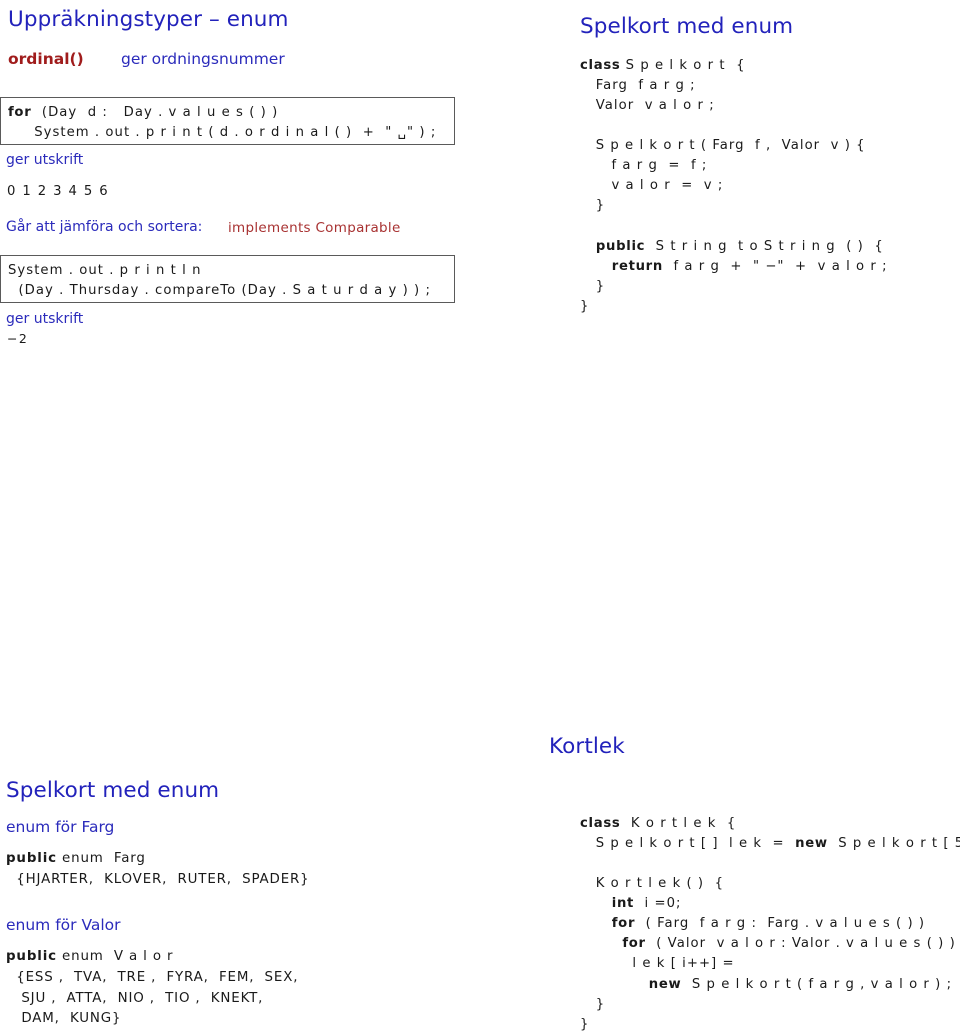 The image size is (960, 1036). I want to click on kortlek-code-line: l e k [ i++] =, so click(770, 964).